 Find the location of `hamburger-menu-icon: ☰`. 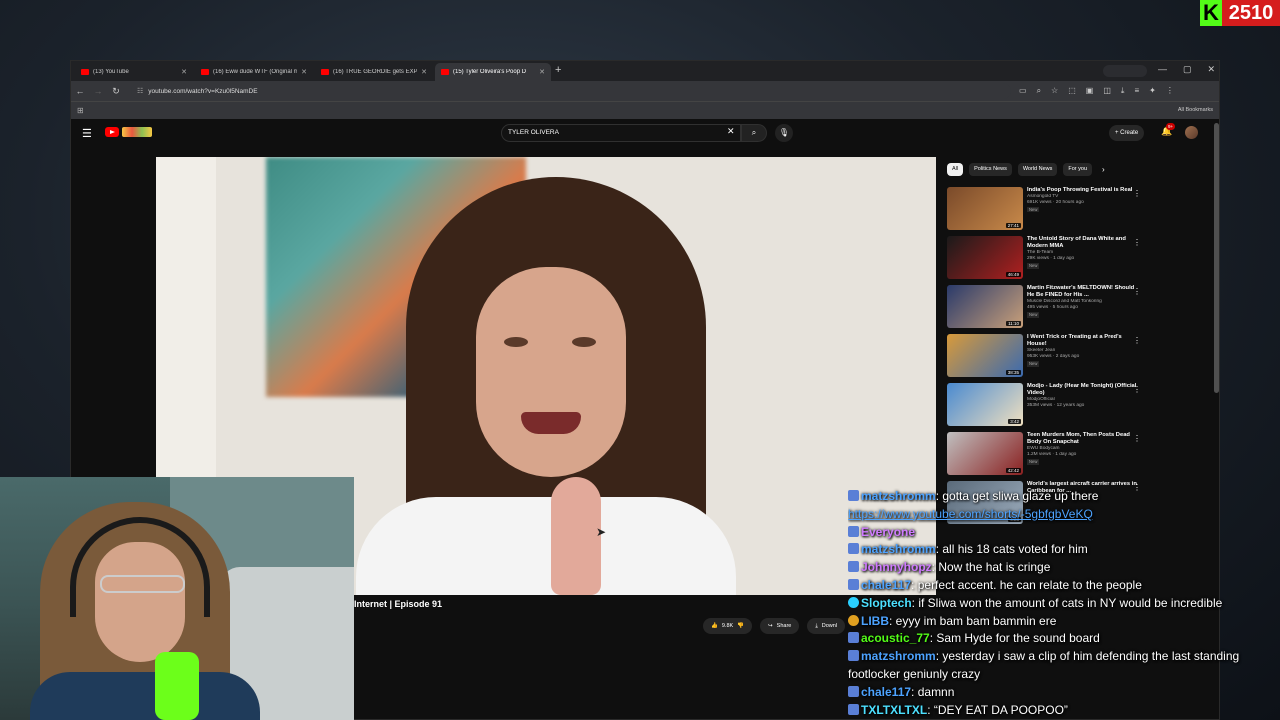

hamburger-menu-icon: ☰ is located at coordinates (87, 133).